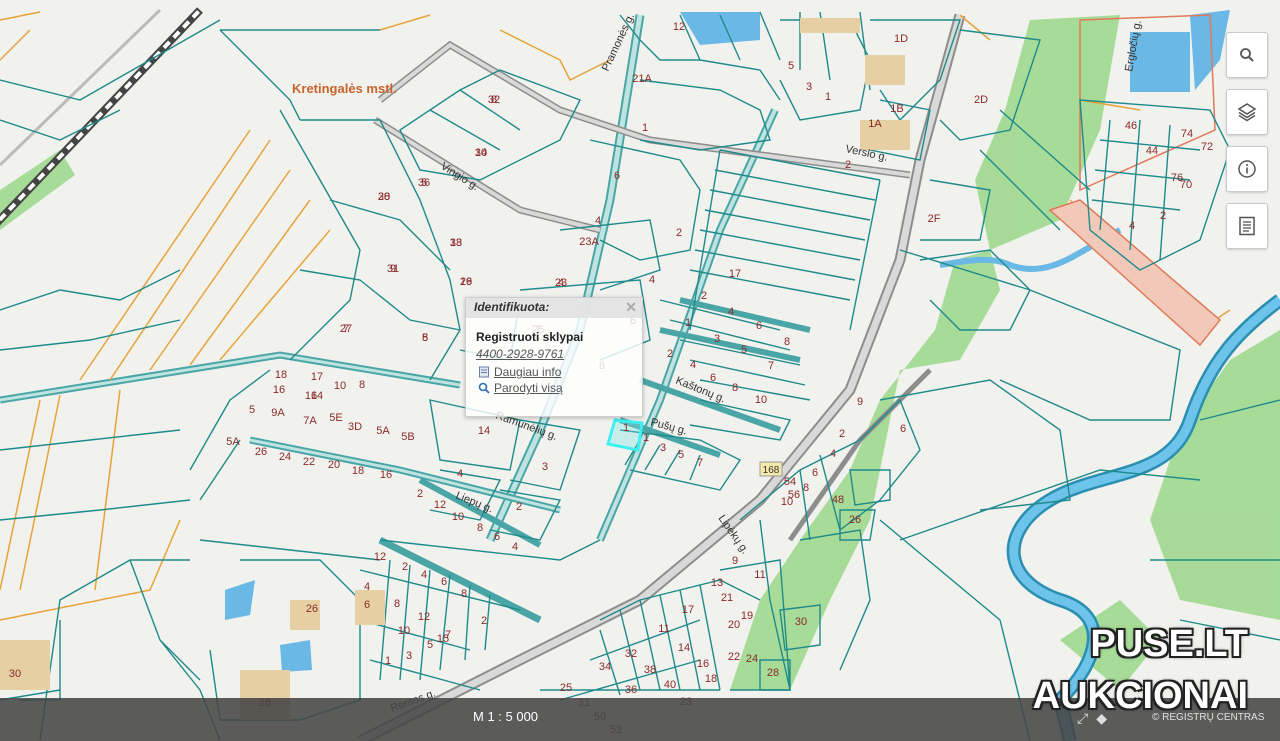  What do you see at coordinates (344, 88) in the screenshot?
I see `place-name: Kretingalės mstl.` at bounding box center [344, 88].